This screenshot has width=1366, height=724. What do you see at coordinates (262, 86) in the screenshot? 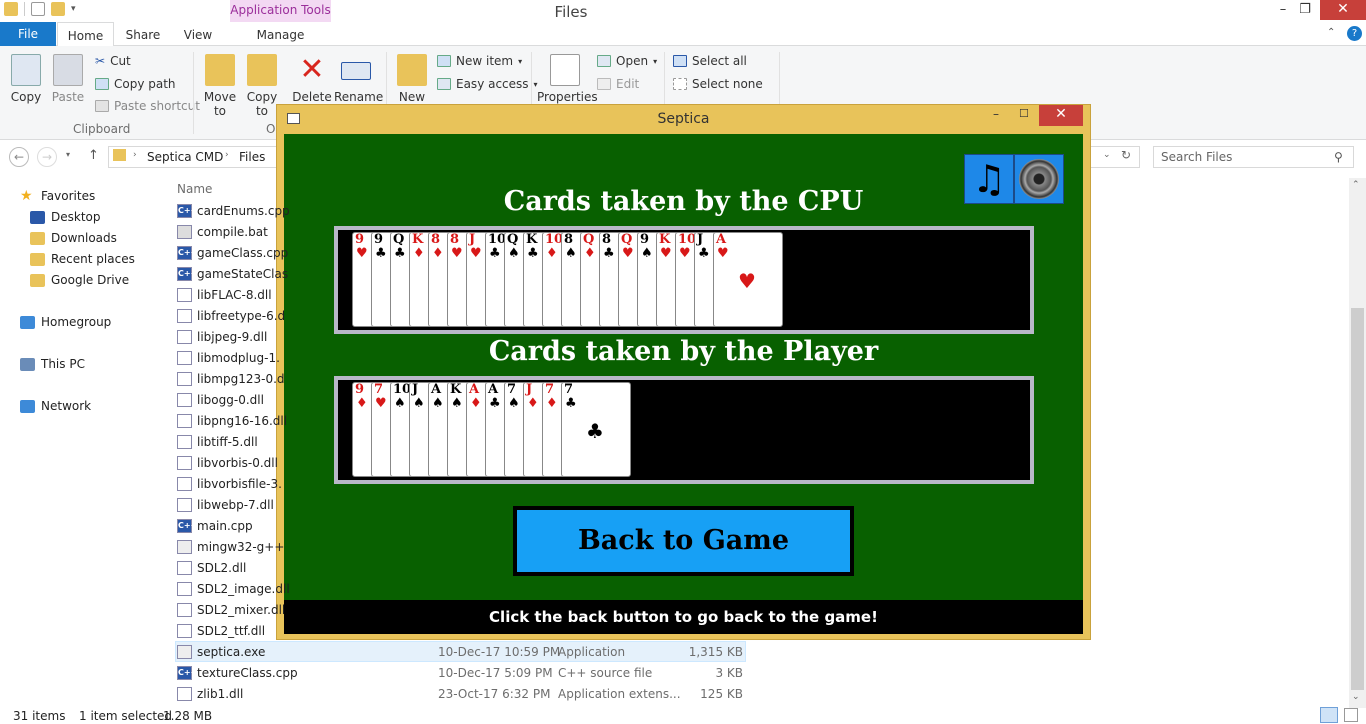
I see `copy-to-button: Copy to` at bounding box center [262, 86].